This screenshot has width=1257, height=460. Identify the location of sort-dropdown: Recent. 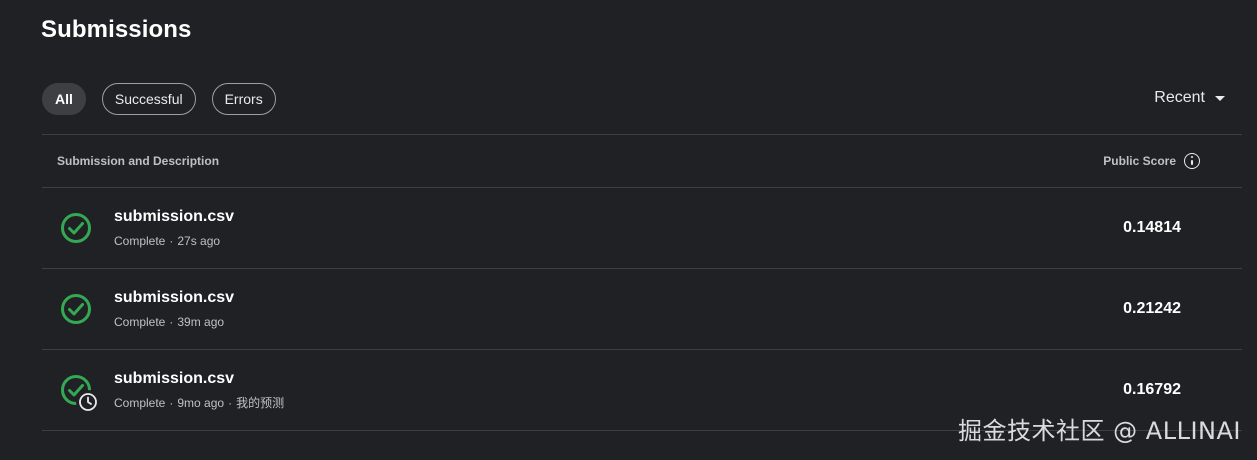
(1189, 98).